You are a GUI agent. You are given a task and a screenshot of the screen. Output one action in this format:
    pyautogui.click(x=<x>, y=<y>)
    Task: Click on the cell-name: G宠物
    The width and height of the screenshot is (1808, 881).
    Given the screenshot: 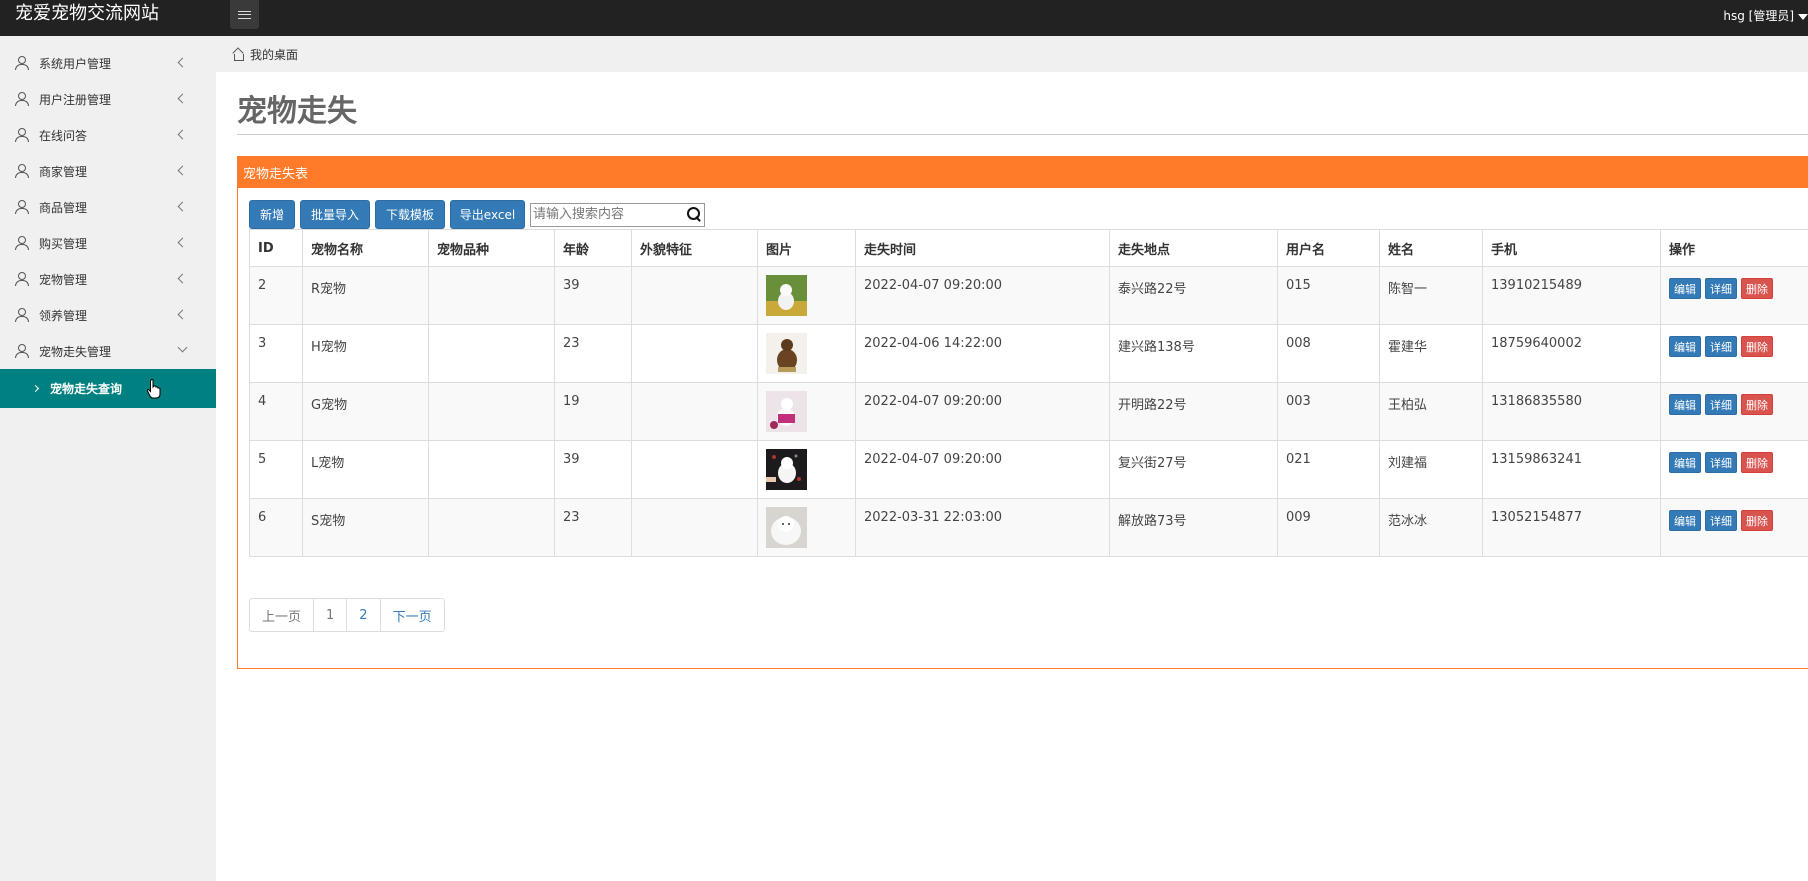 What is the action you would take?
    pyautogui.click(x=365, y=411)
    